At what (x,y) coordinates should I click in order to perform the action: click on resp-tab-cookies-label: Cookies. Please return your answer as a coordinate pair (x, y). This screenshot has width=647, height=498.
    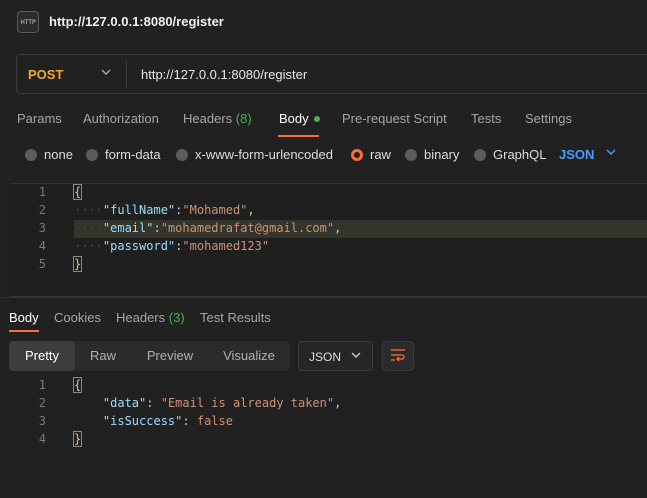
    Looking at the image, I should click on (77, 317).